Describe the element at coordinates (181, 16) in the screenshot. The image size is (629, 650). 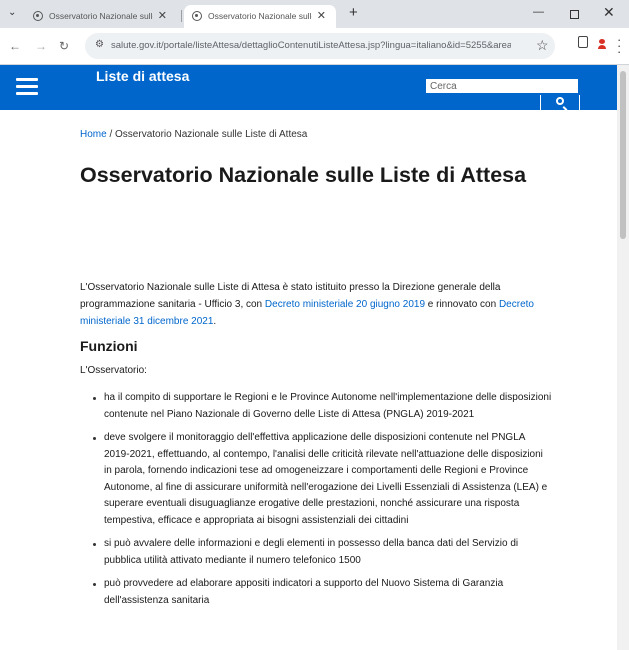
I see `tab-divider` at that location.